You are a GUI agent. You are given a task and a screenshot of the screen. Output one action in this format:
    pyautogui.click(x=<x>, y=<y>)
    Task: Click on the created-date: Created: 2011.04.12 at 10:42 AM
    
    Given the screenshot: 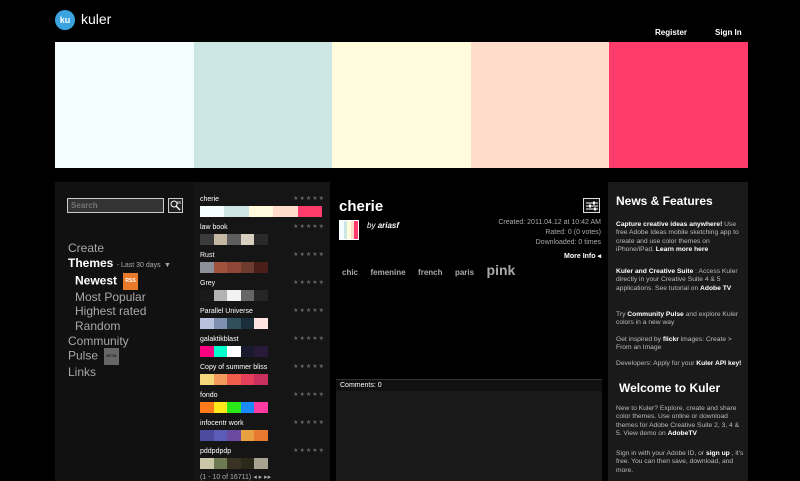 What is the action you would take?
    pyautogui.click(x=549, y=222)
    